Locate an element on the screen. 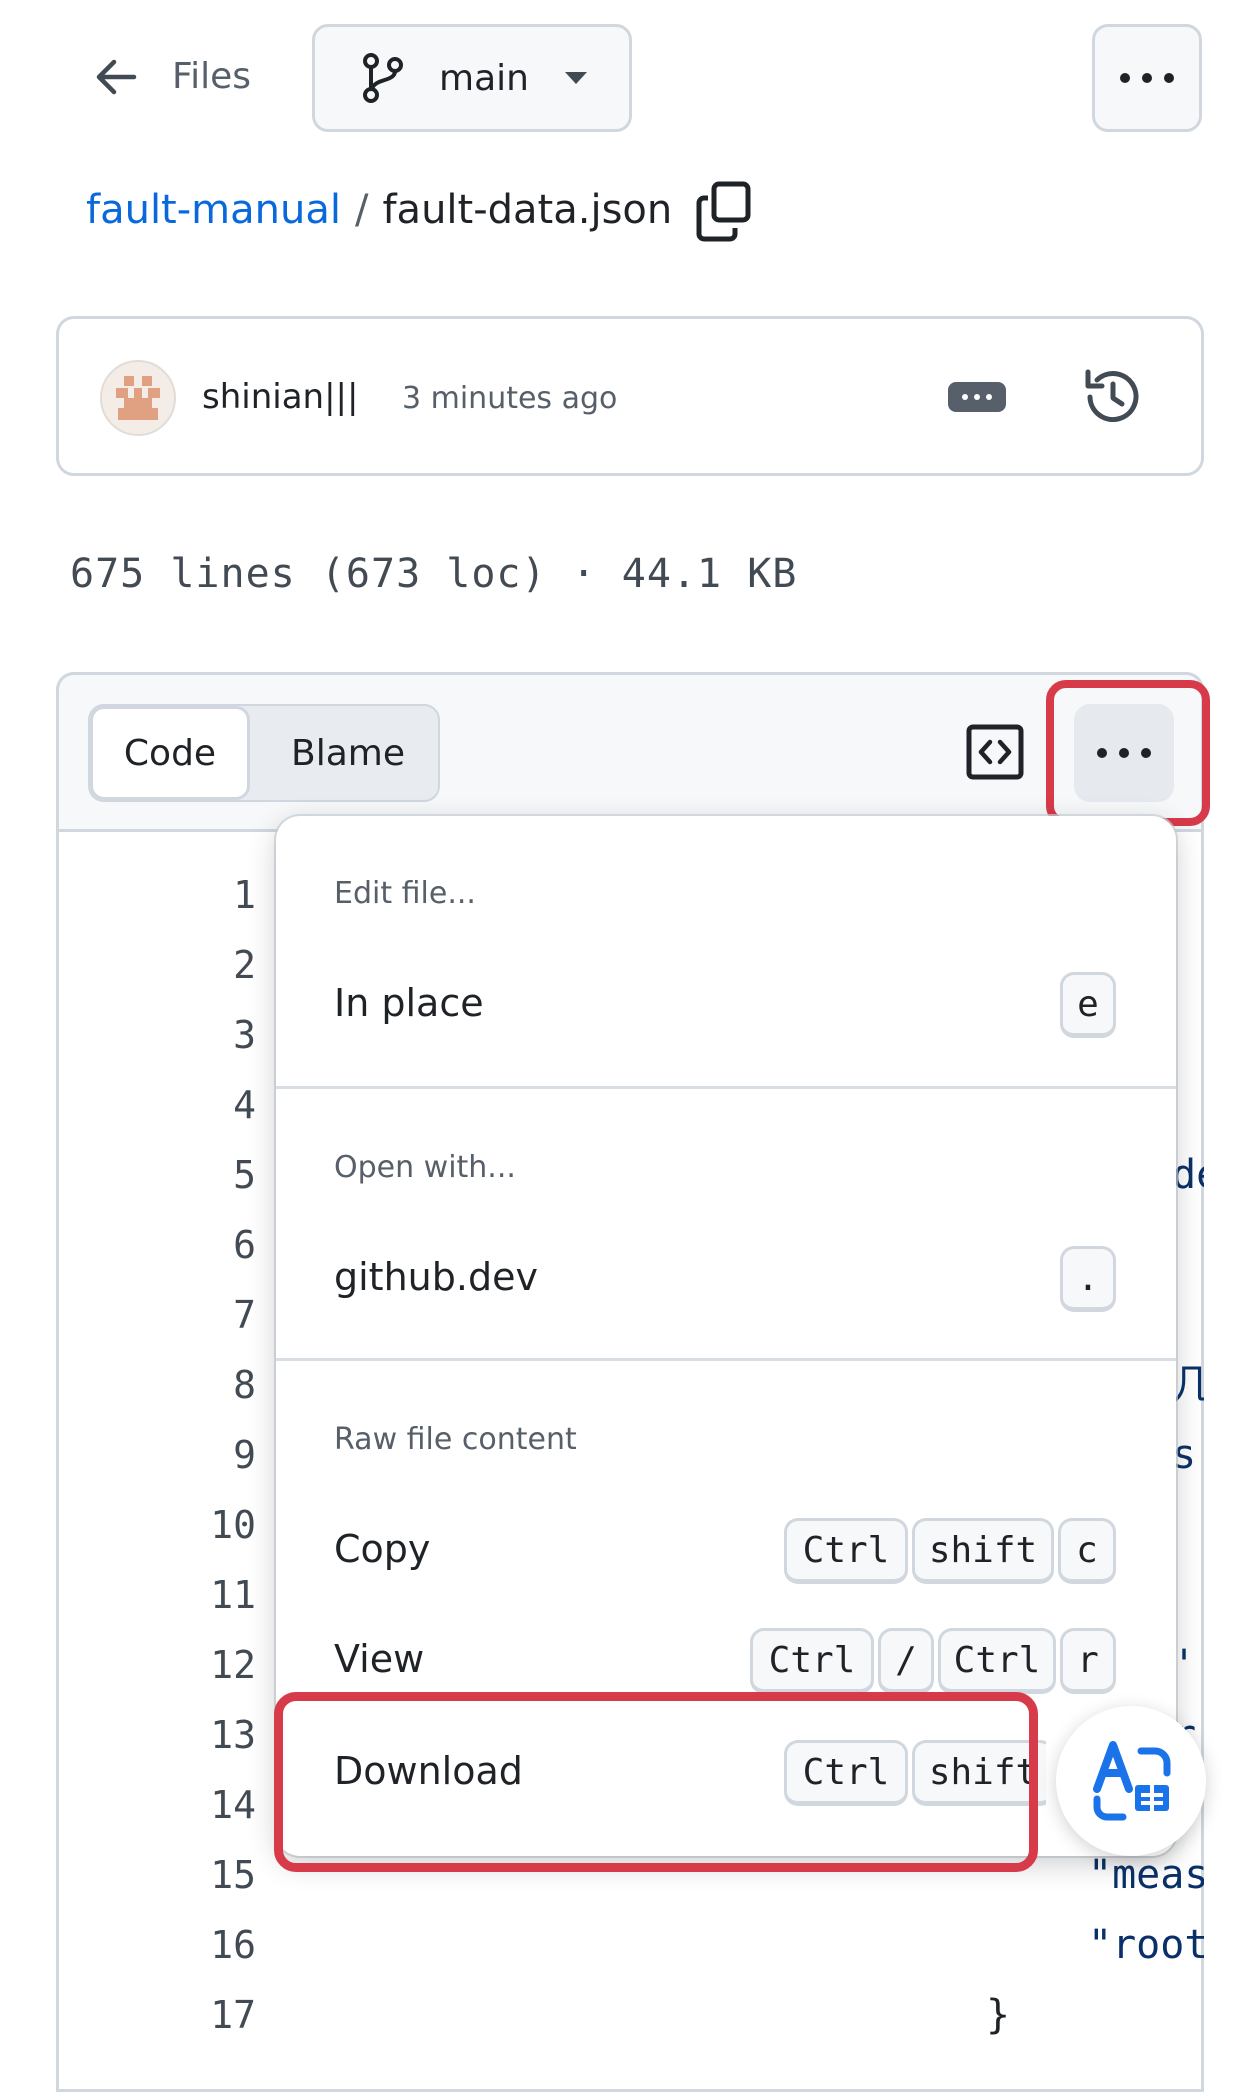 The width and height of the screenshot is (1260, 2092). tab-code: Code is located at coordinates (170, 753).